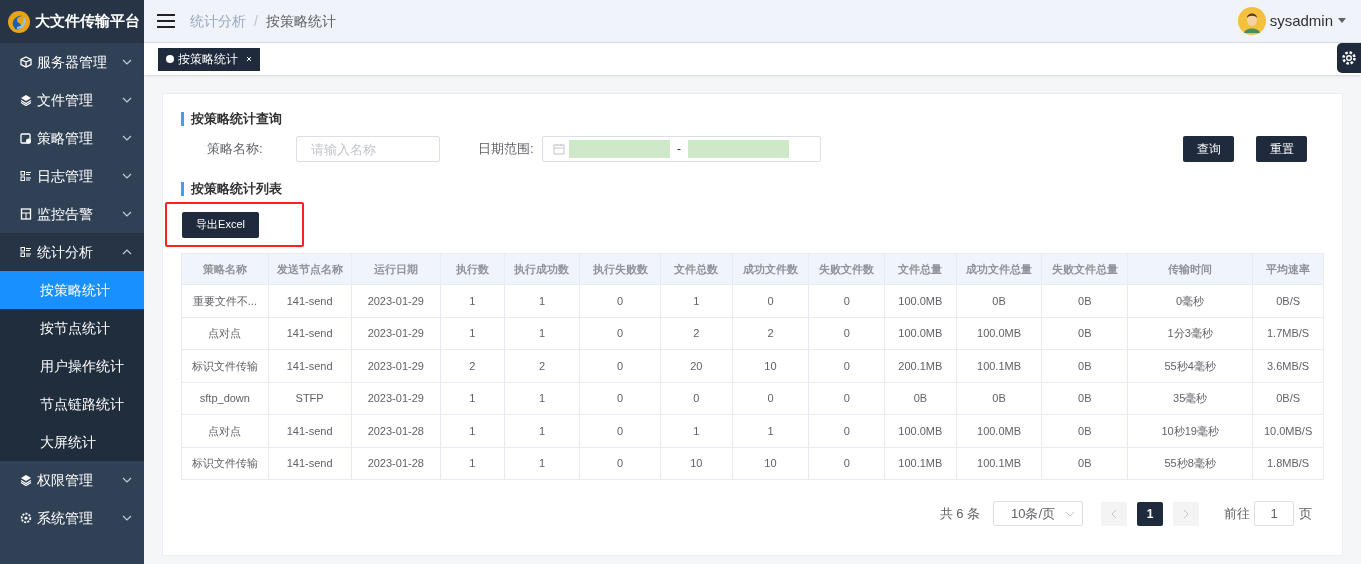 This screenshot has height=564, width=1361. What do you see at coordinates (846, 269) in the screenshot?
I see `column-header: 失败文件数` at bounding box center [846, 269].